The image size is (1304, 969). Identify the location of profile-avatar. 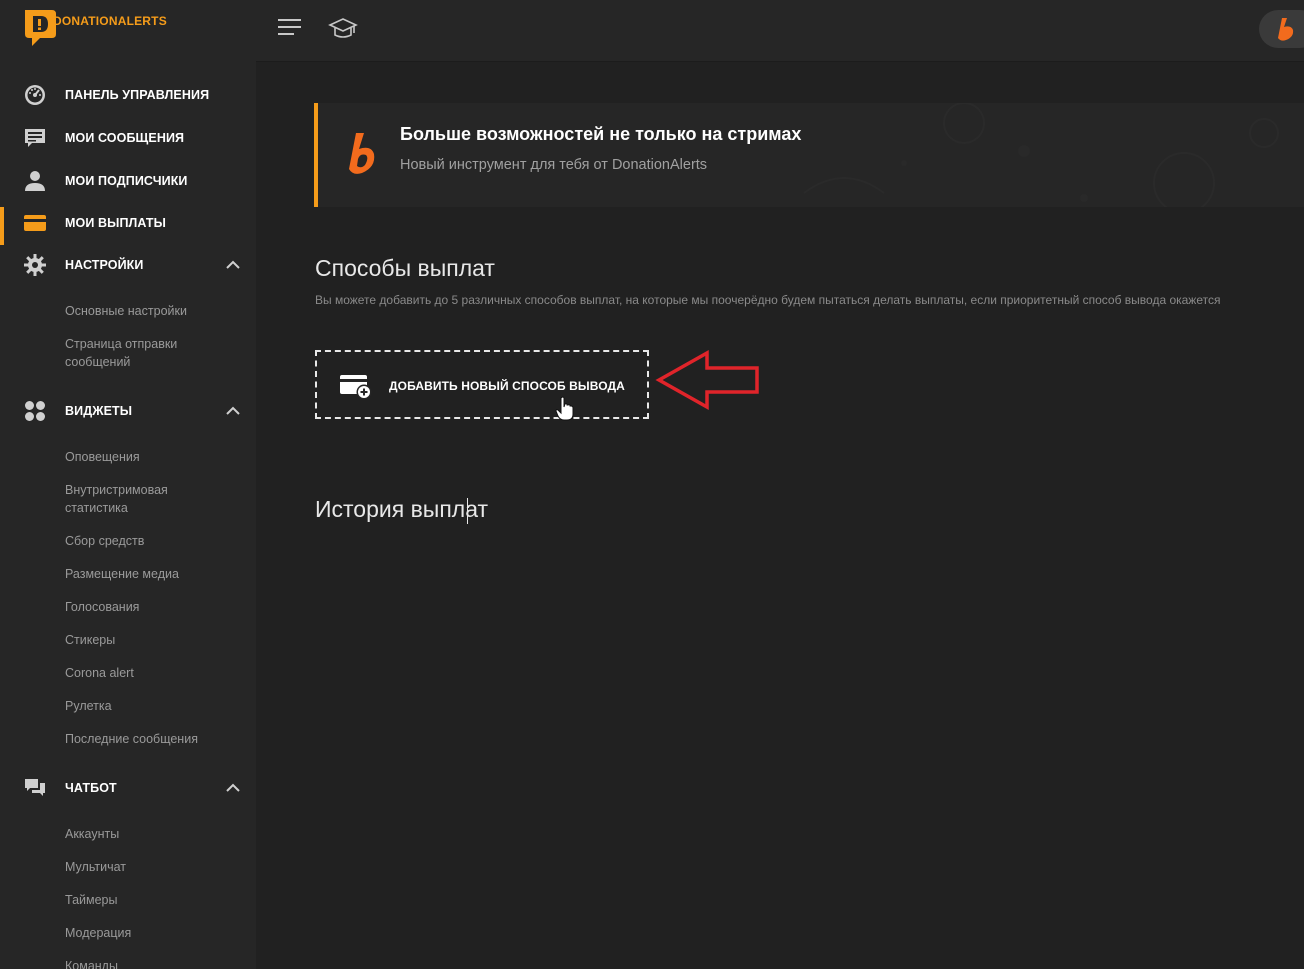
(1281, 29).